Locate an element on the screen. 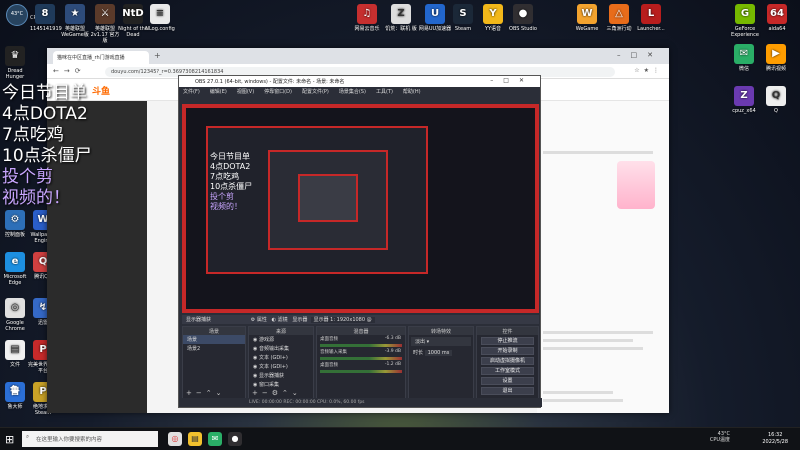 The width and height of the screenshot is (800, 450). obs-control-button: 开始录制 is located at coordinates (507, 351).